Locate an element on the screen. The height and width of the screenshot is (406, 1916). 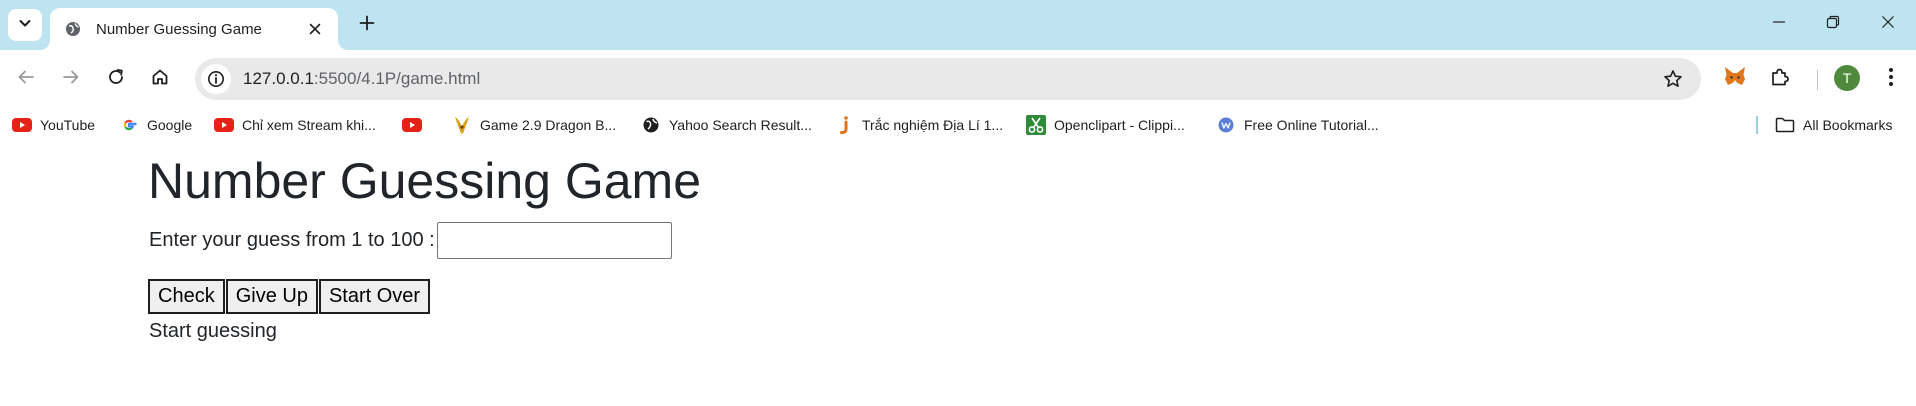
close-window-button is located at coordinates (1888, 24).